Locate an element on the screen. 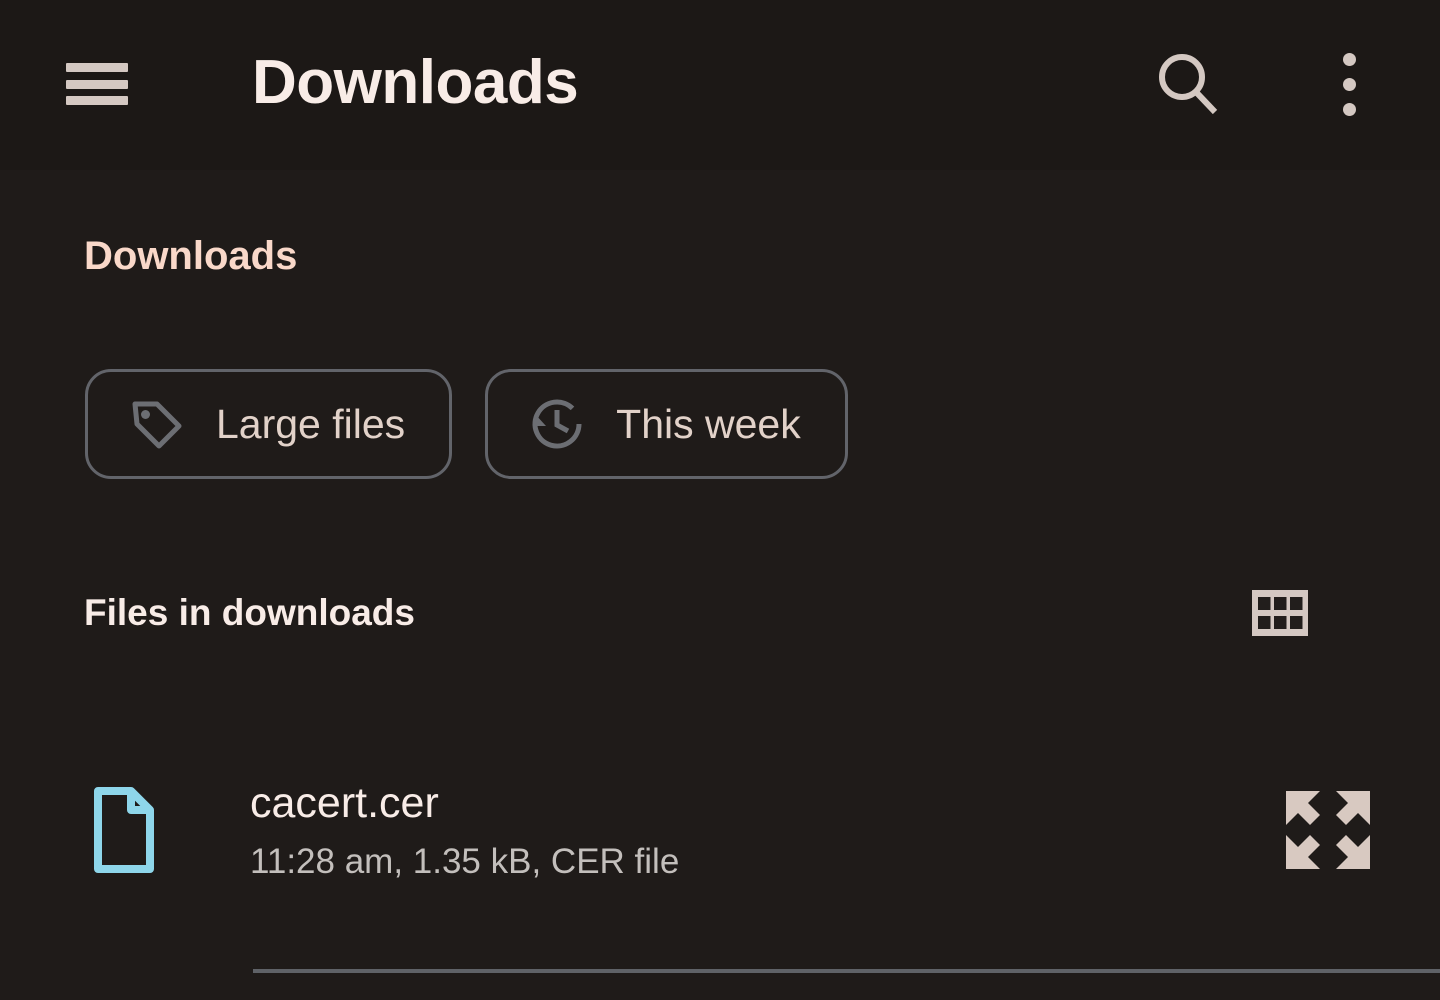  file-icon-container is located at coordinates (127, 830).